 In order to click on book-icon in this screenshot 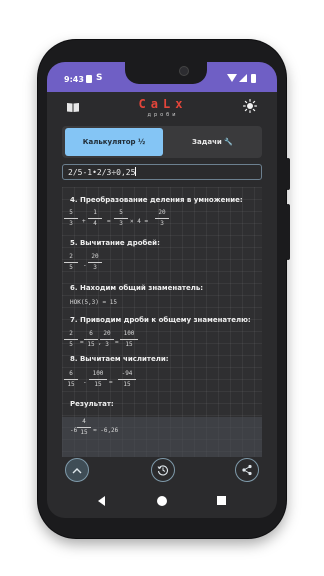, I will do `click(73, 107)`.